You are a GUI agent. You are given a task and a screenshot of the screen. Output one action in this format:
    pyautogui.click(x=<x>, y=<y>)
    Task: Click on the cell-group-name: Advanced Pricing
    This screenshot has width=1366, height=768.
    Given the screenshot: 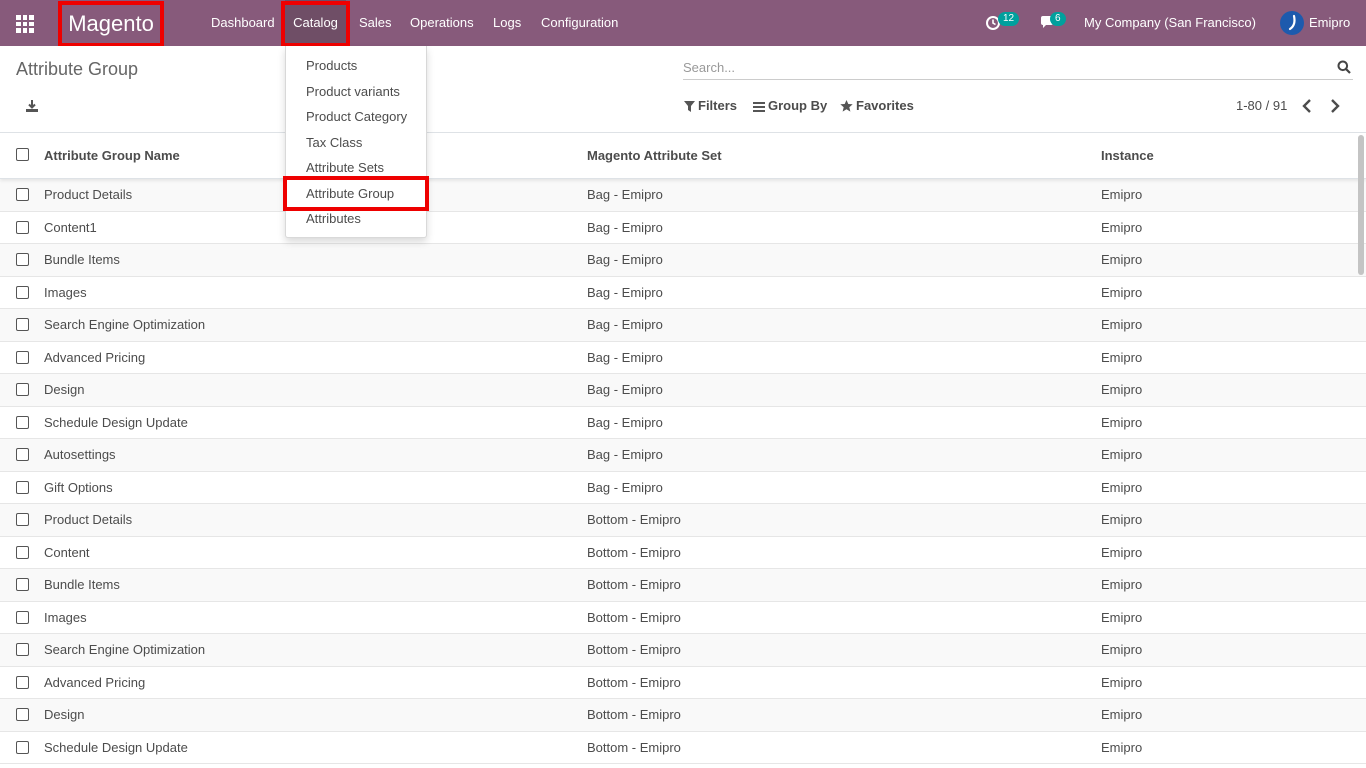 What is the action you would take?
    pyautogui.click(x=95, y=682)
    